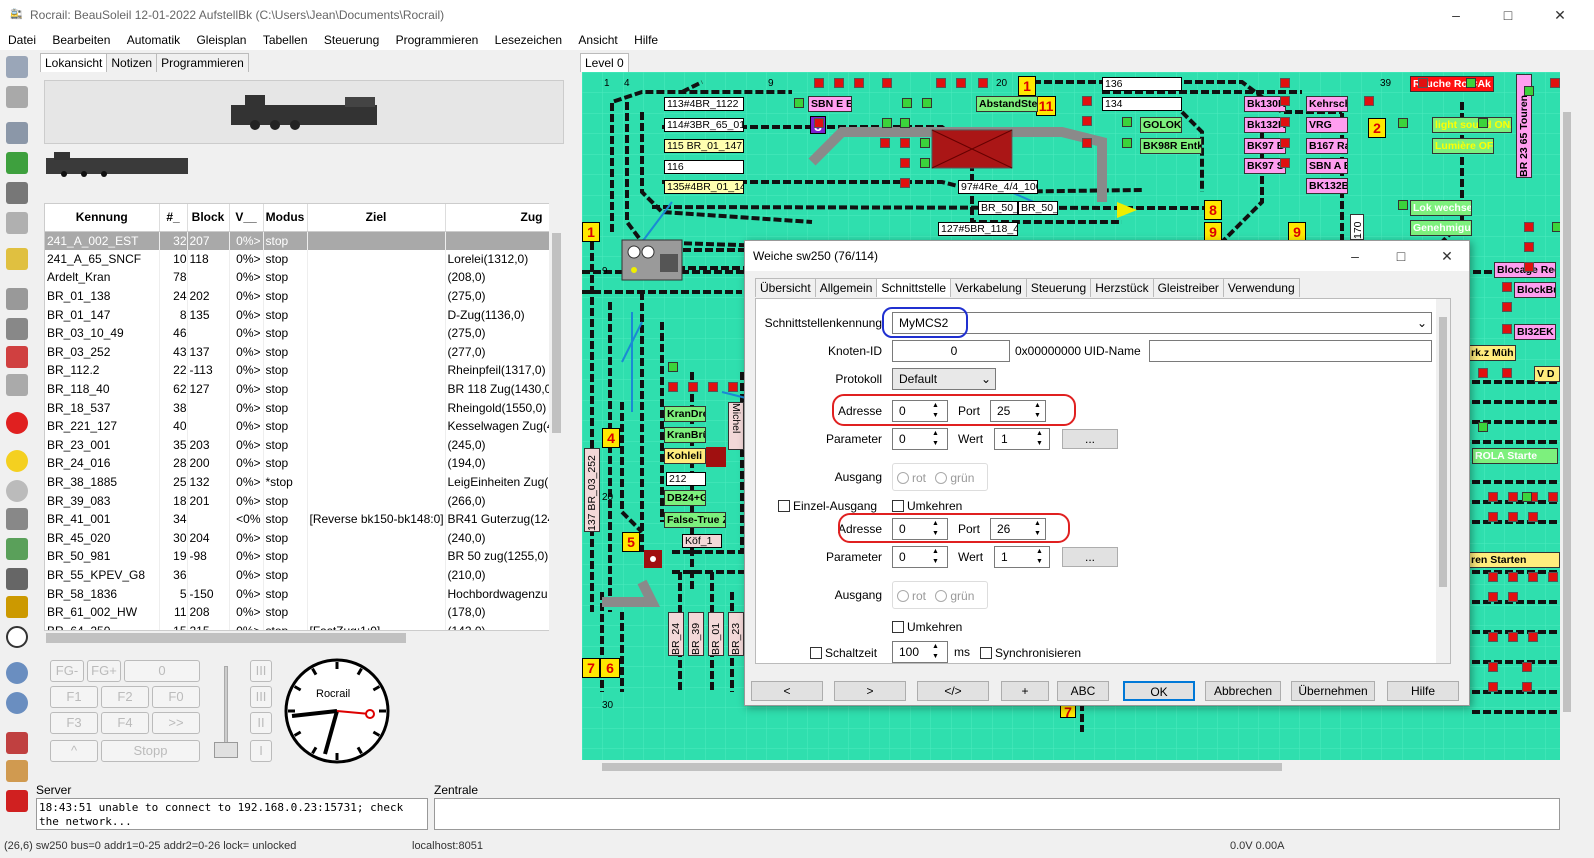 The width and height of the screenshot is (1594, 858). Describe the element at coordinates (1122, 287) in the screenshot. I see `tab-herzstueck: Herzstück` at that location.